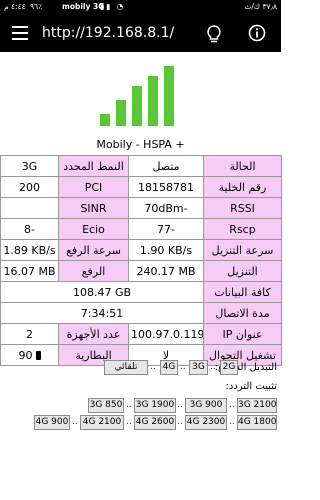 The width and height of the screenshot is (320, 500). I want to click on lock-4g-2600-button: 4G 2600, so click(155, 422).